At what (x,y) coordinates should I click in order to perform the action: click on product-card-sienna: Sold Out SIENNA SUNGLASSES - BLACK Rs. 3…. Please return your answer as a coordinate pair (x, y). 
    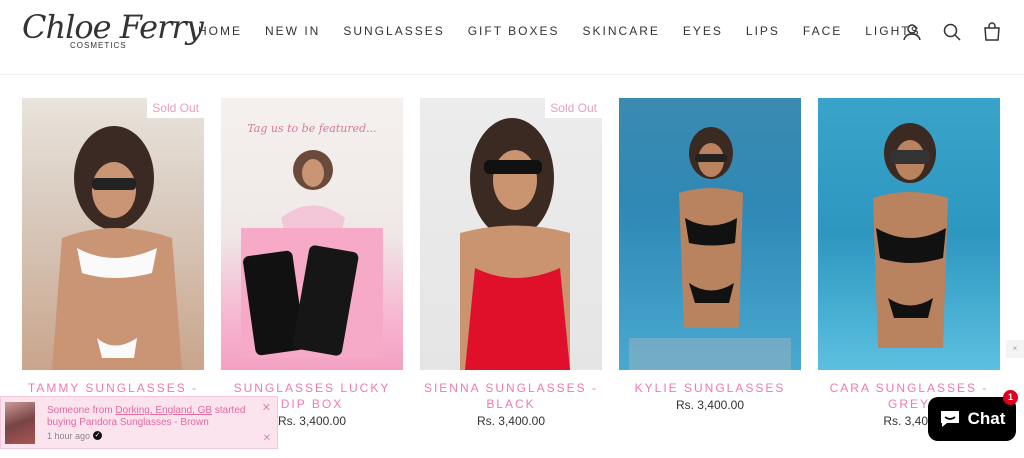
    Looking at the image, I should click on (511, 263).